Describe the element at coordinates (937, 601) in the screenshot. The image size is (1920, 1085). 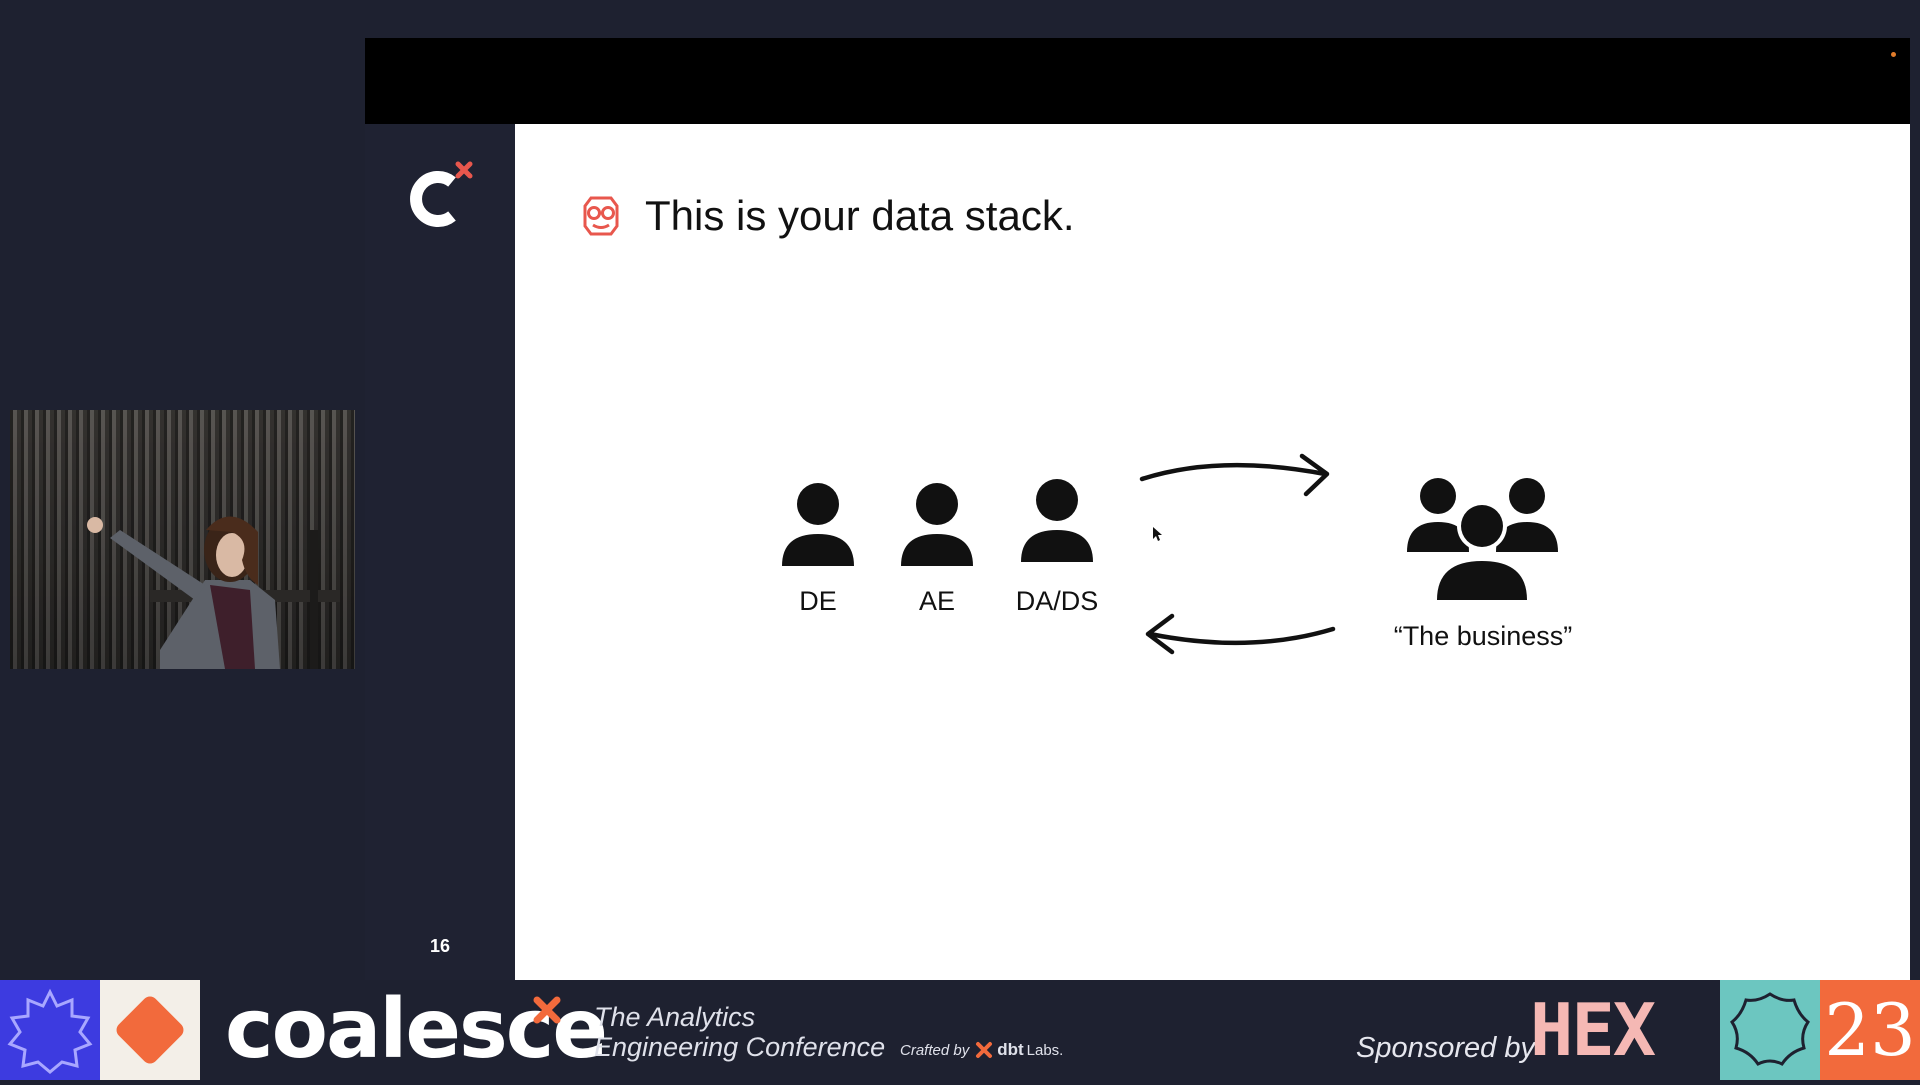
I see `role-label-ae: AE` at that location.